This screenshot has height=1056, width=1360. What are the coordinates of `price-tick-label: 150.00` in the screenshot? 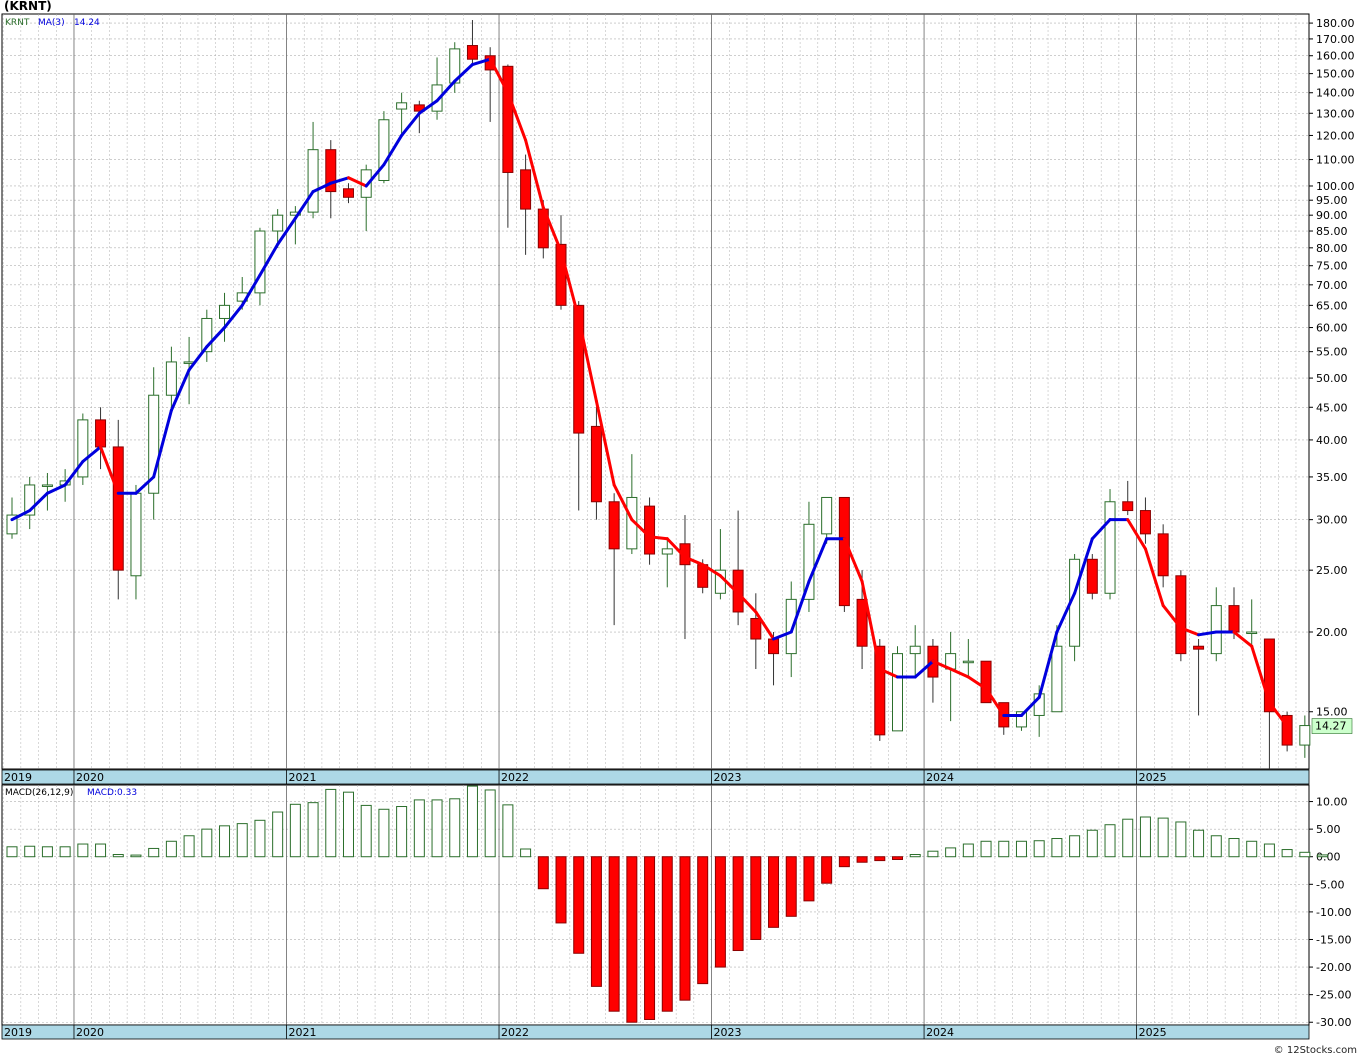 It's located at (1335, 74).